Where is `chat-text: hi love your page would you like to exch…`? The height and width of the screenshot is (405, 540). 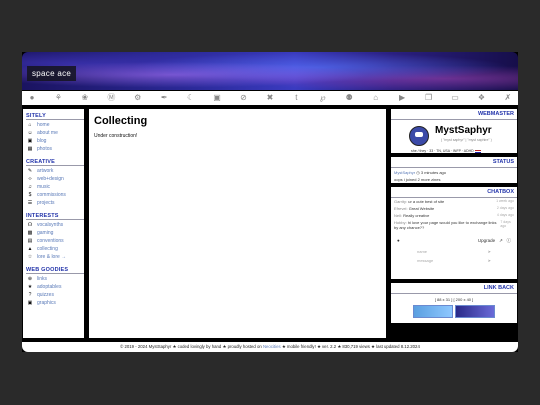 chat-text: hi love your page would you like to exch… is located at coordinates (445, 225).